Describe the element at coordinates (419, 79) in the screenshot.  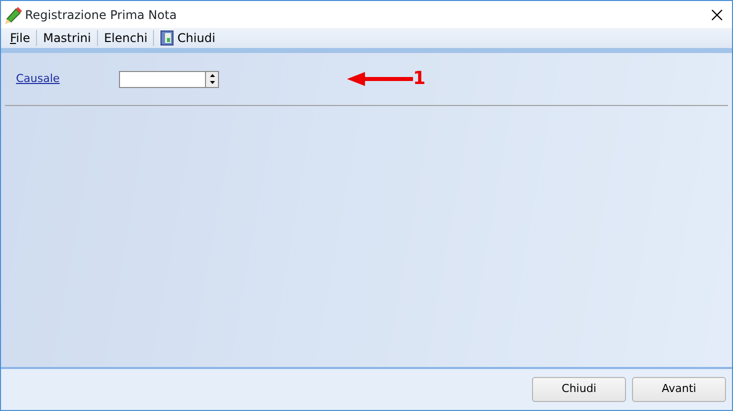
I see `annotation-number: 1` at that location.